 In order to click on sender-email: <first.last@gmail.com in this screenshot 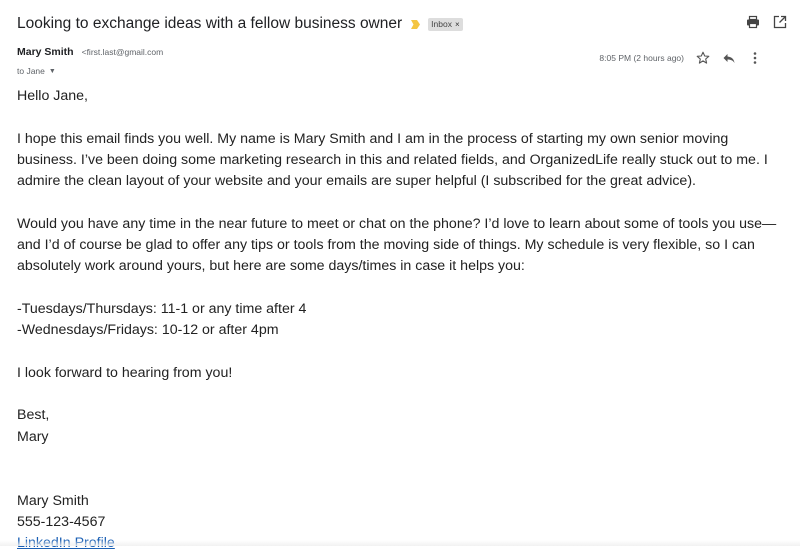, I will do `click(122, 52)`.